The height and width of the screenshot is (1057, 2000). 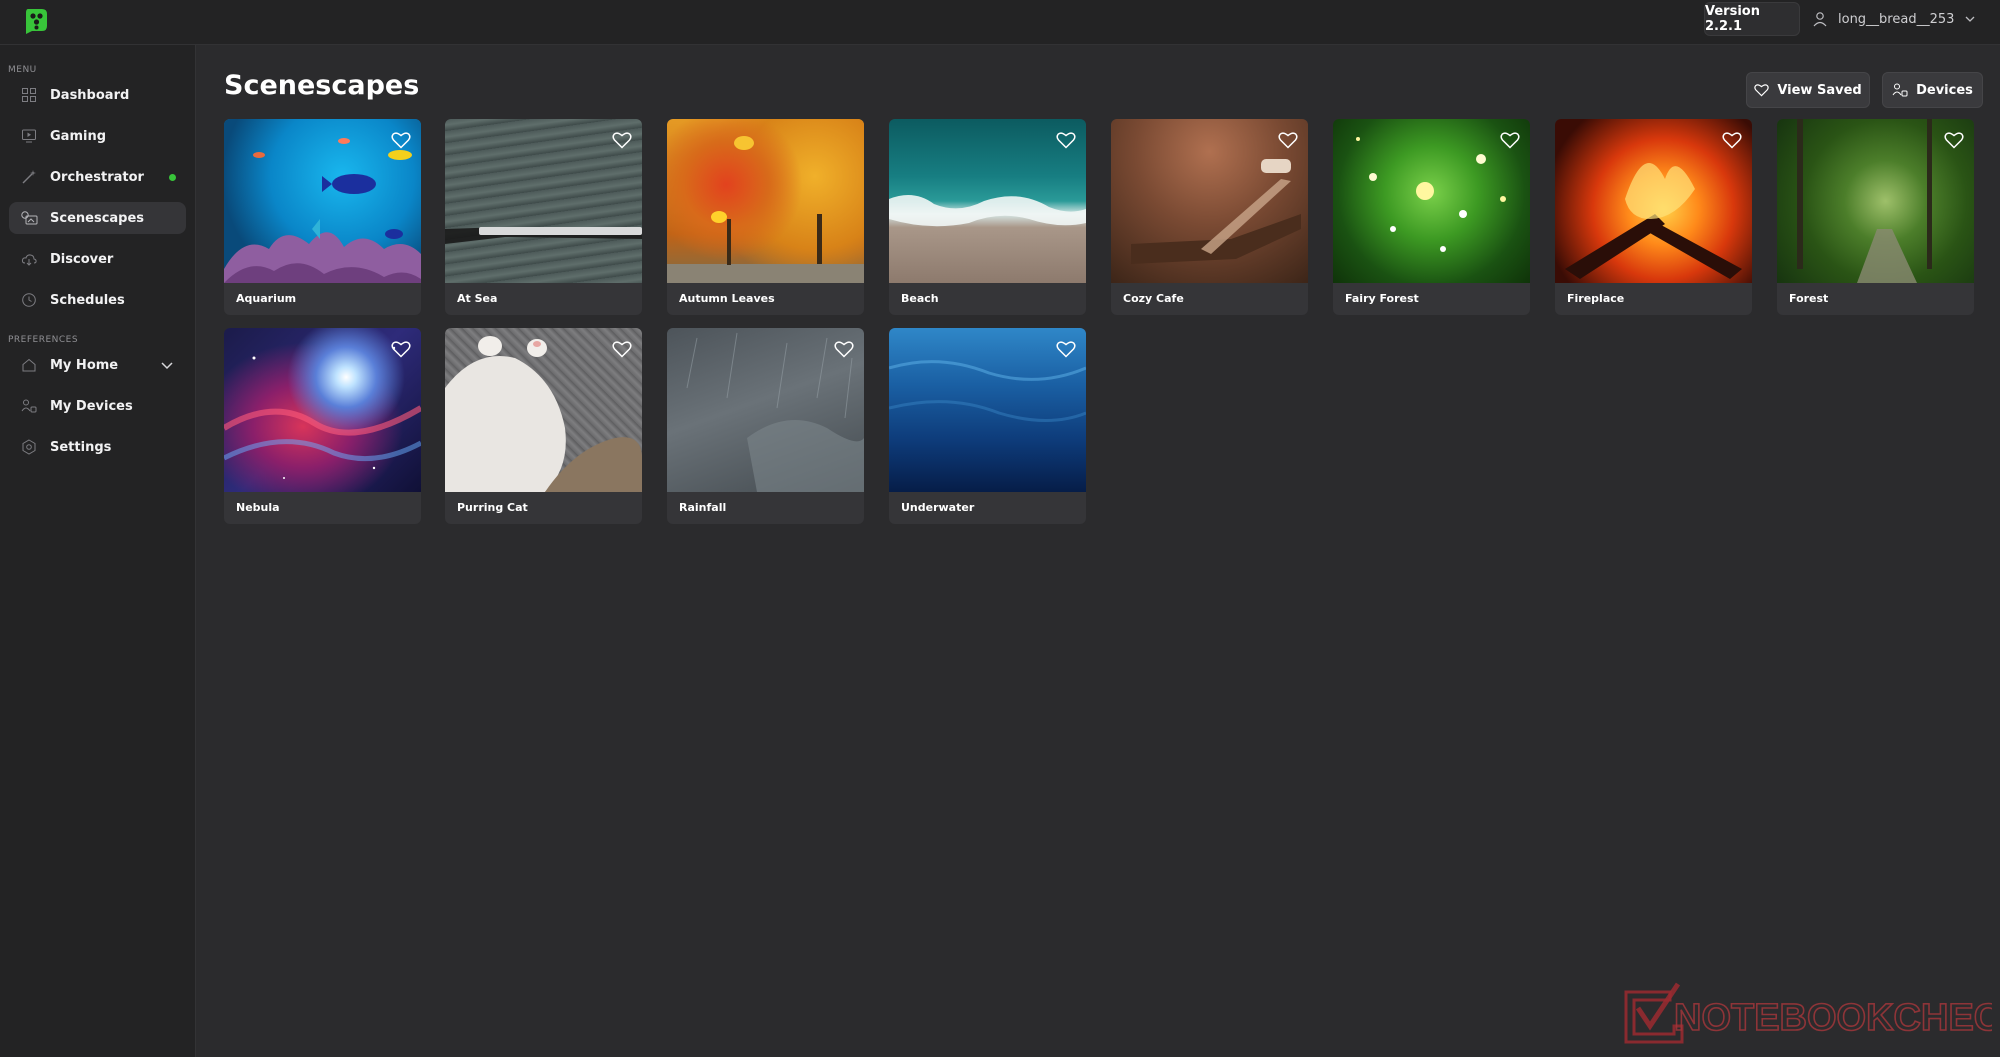 I want to click on scene-name: Underwater, so click(x=938, y=507).